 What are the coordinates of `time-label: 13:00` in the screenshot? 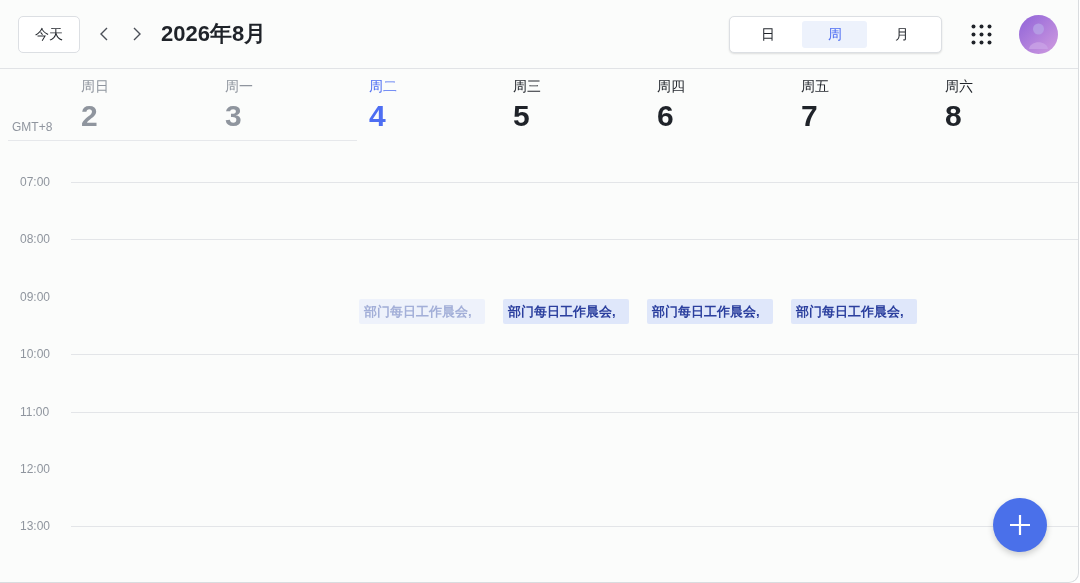 It's located at (35, 527).